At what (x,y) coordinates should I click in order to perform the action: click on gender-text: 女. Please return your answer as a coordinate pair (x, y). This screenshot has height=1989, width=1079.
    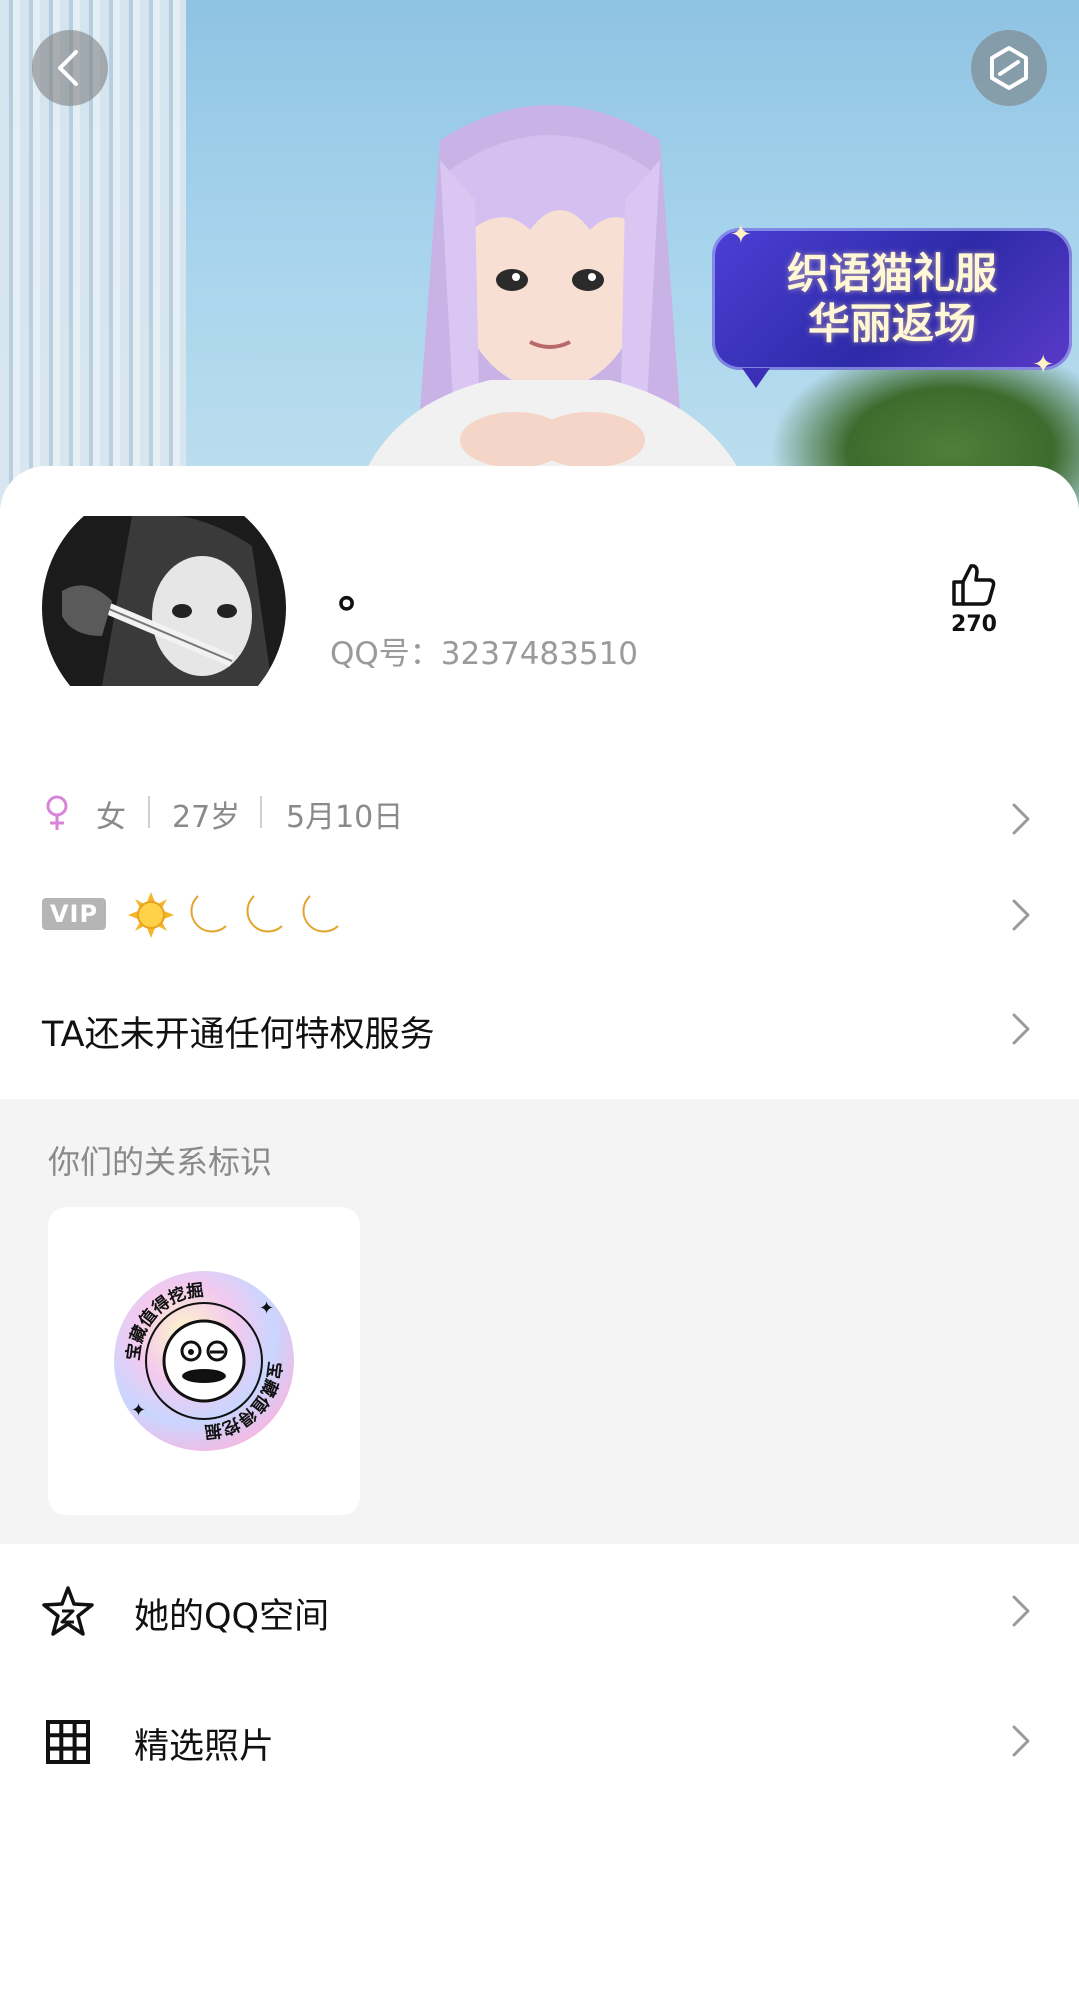
    Looking at the image, I should click on (111, 817).